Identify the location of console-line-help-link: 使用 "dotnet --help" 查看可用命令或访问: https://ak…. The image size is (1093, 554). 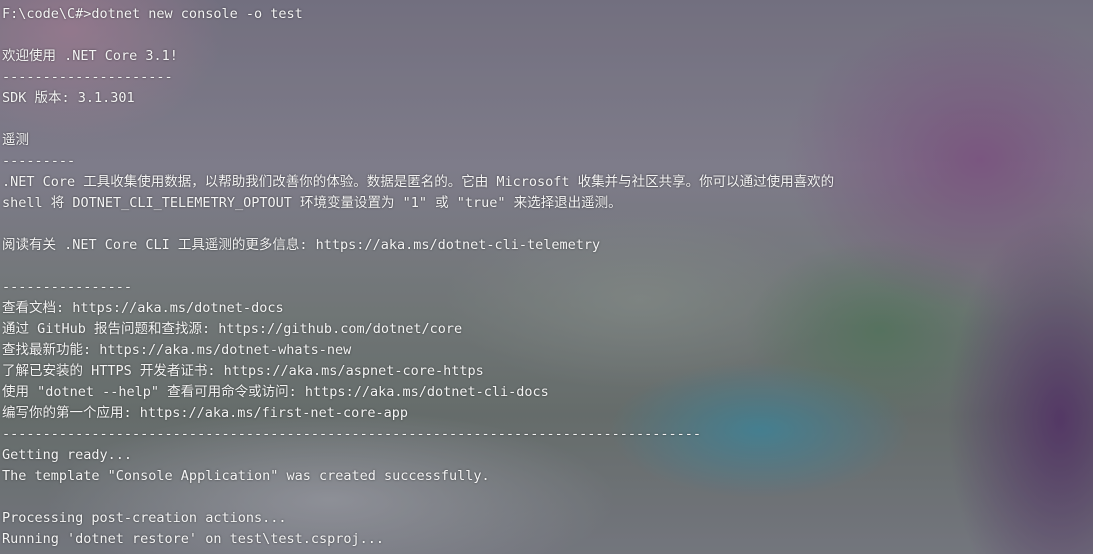
(275, 392).